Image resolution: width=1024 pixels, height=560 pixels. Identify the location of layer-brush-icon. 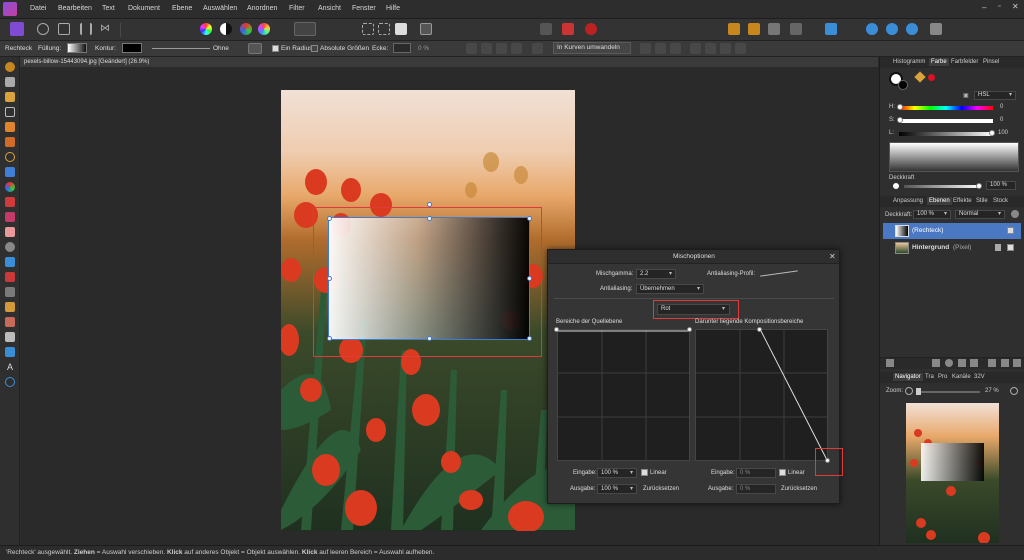
(974, 363).